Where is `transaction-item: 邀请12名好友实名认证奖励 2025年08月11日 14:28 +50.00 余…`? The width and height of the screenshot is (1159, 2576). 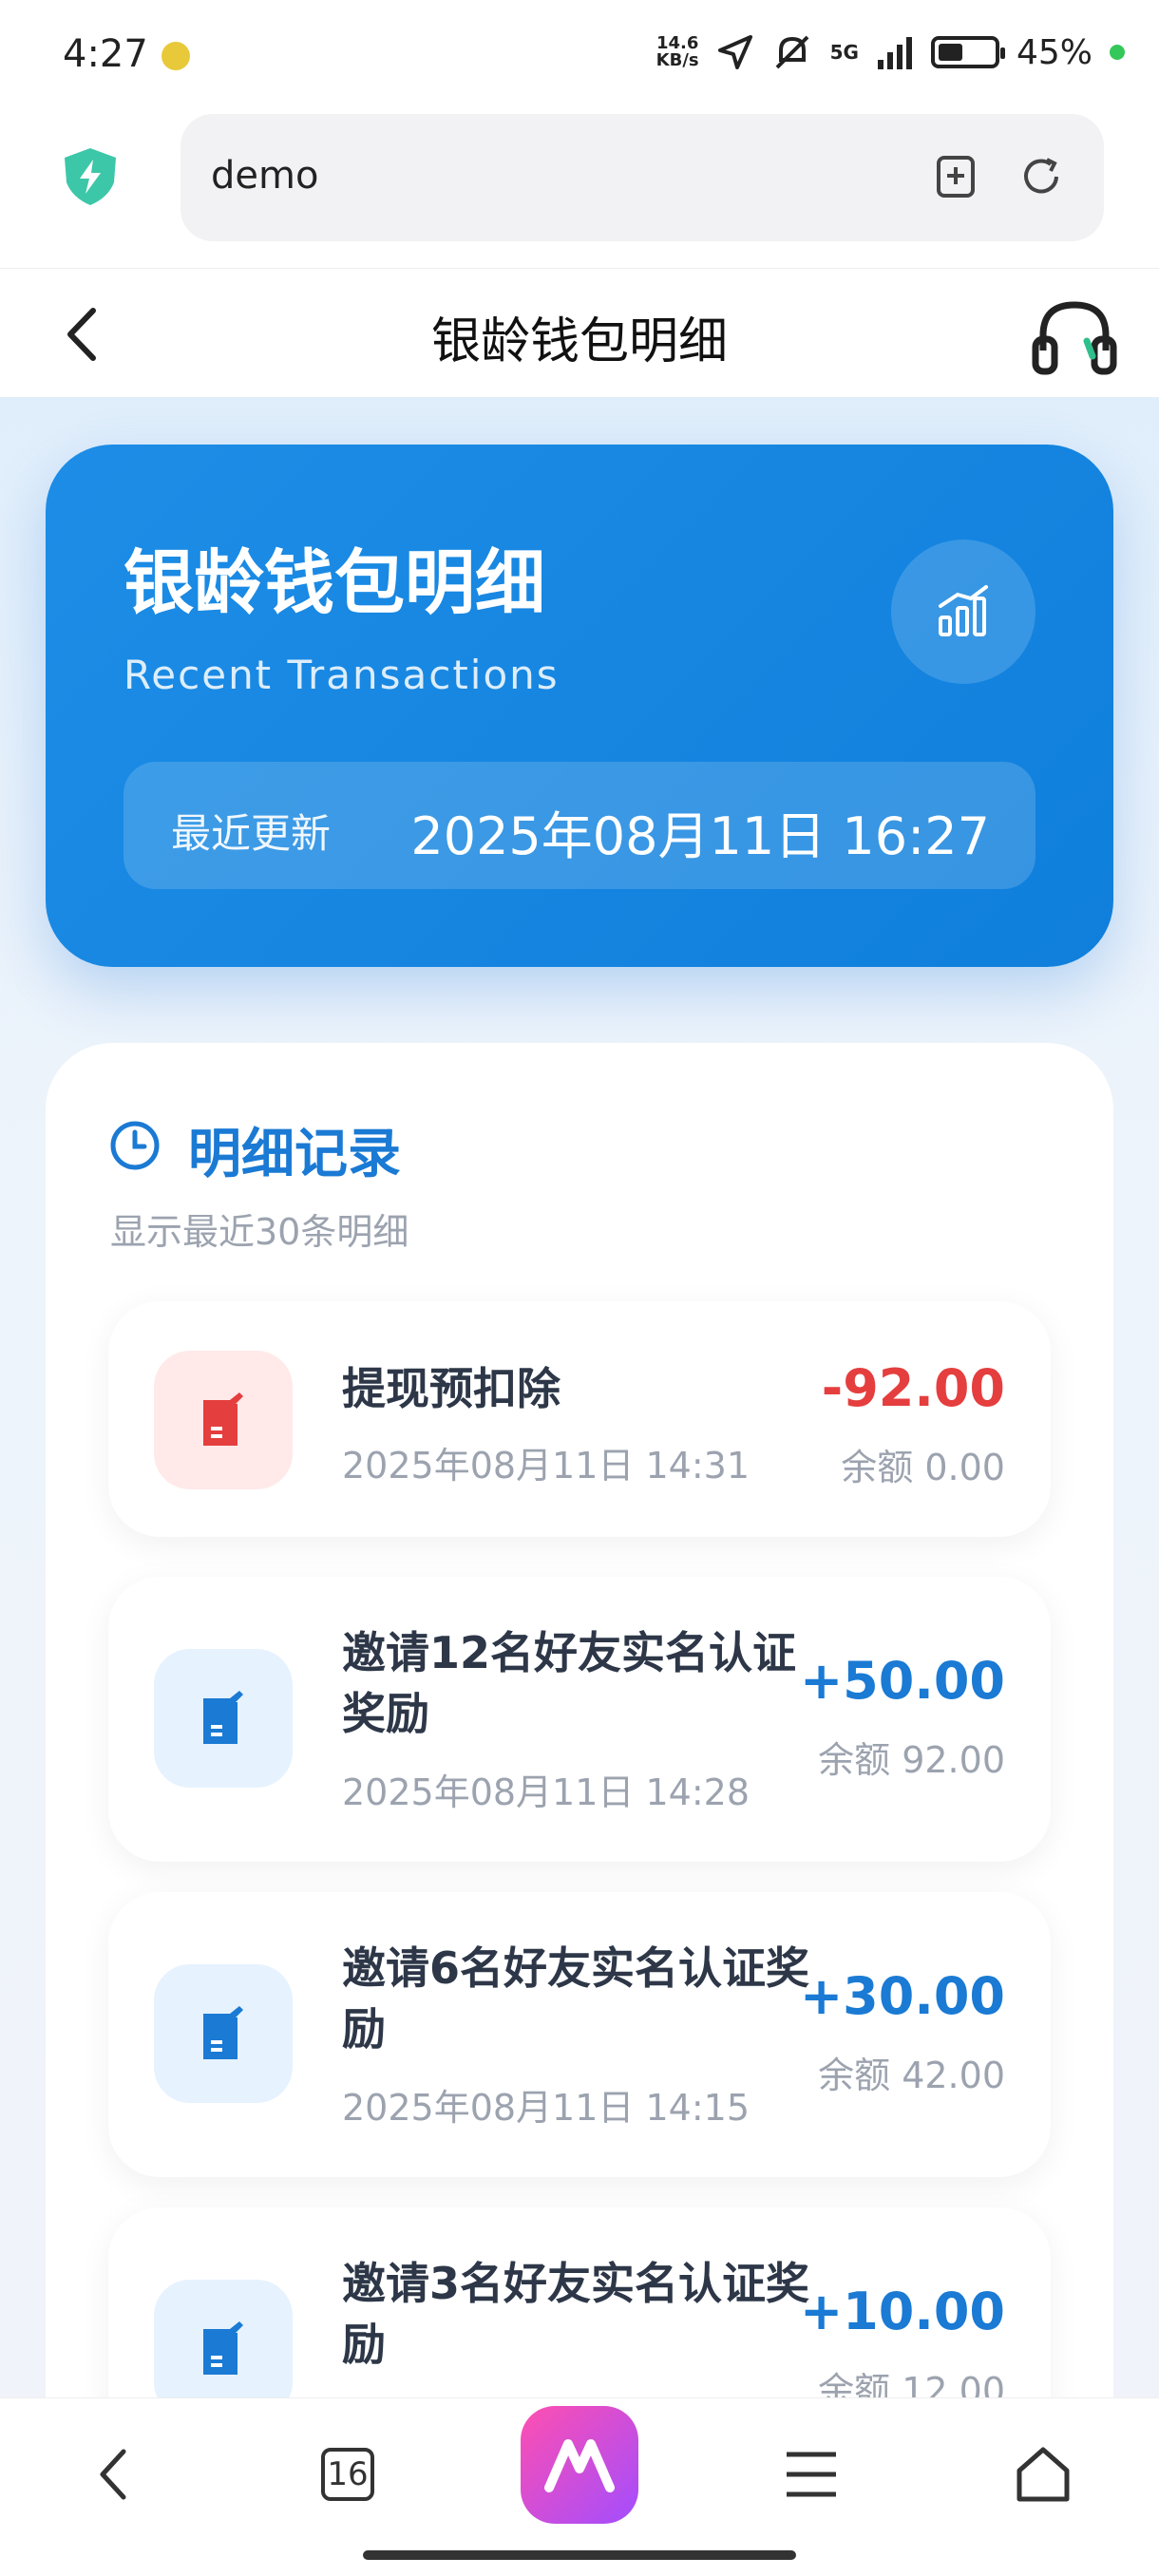
transaction-item: 邀请12名好友实名认证奖励 2025年08月11日 14:28 +50.00 余… is located at coordinates (579, 1719).